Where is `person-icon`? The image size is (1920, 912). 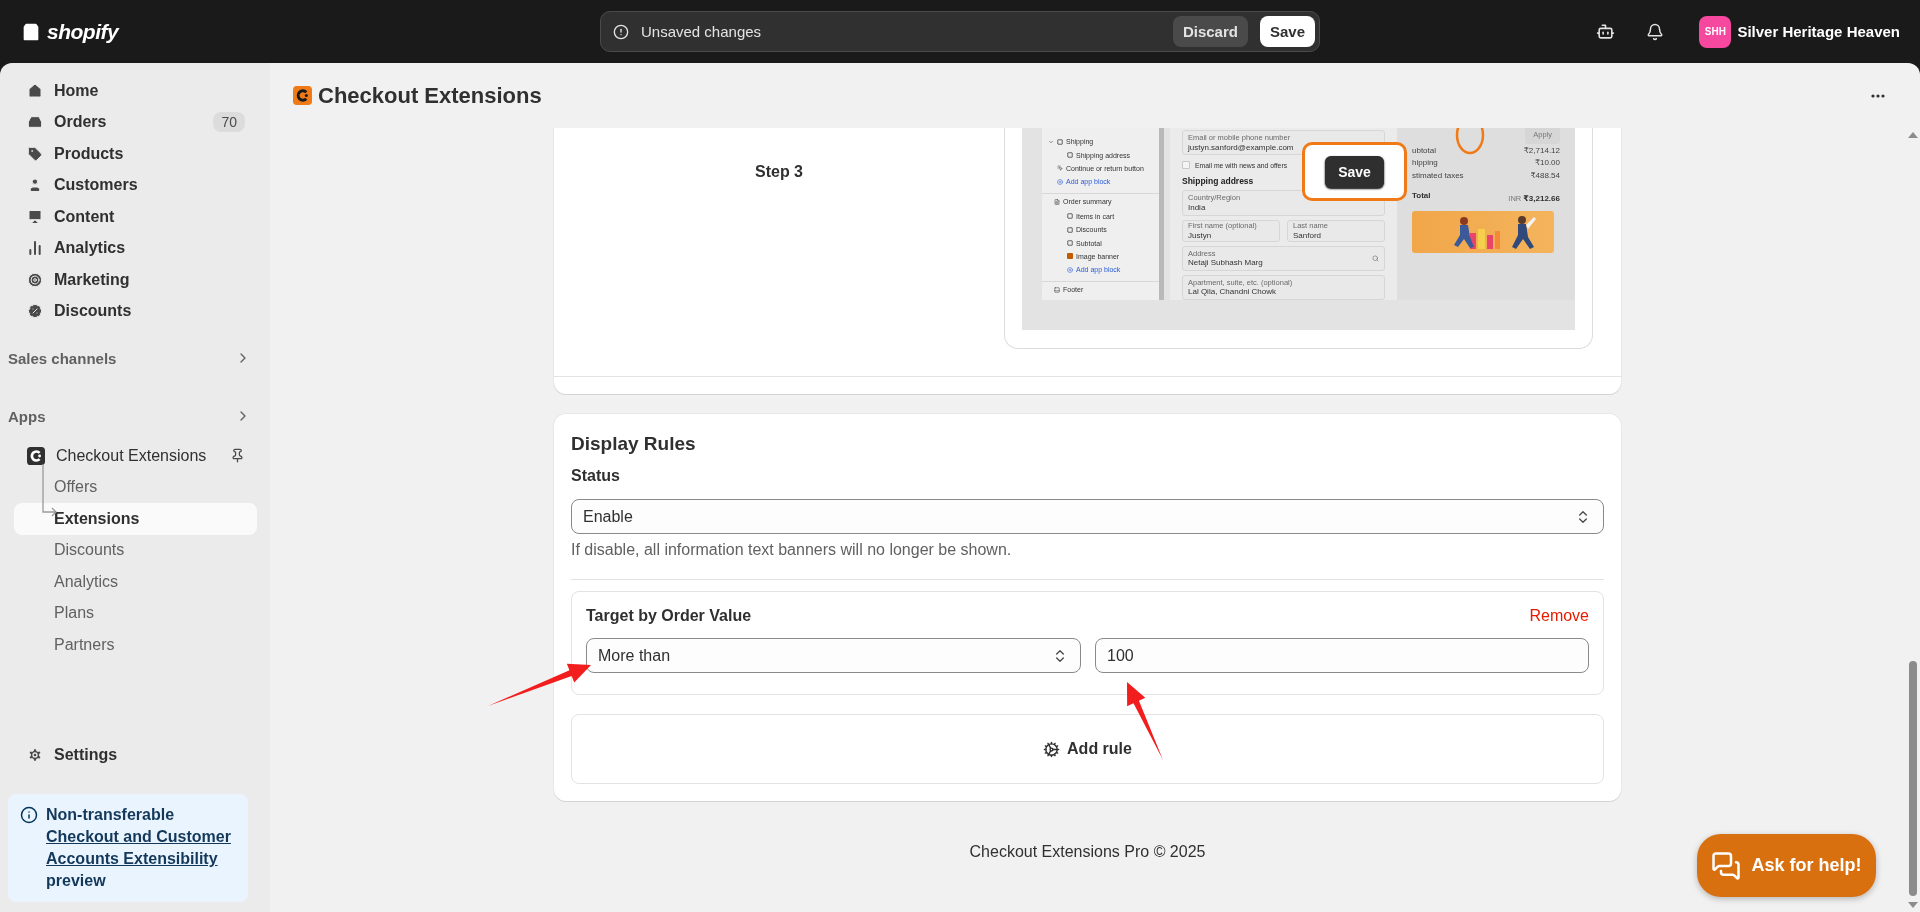 person-icon is located at coordinates (35, 185).